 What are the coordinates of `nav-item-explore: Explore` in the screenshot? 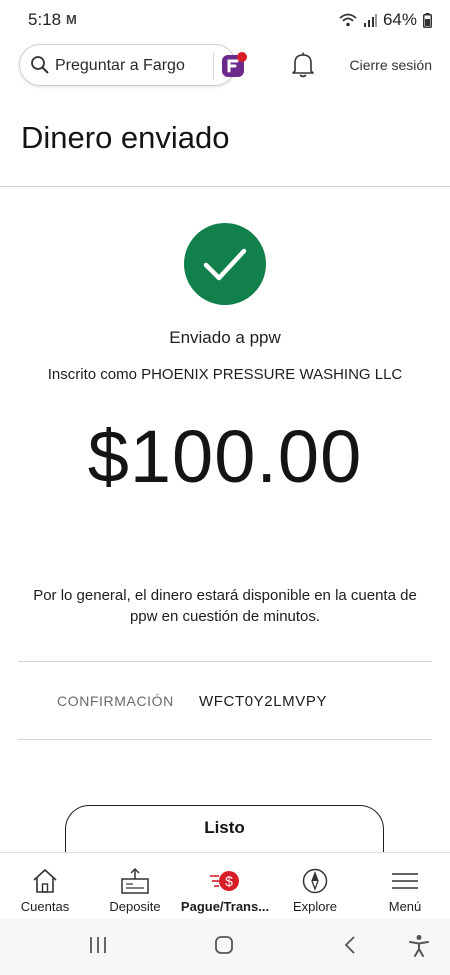 It's located at (315, 886).